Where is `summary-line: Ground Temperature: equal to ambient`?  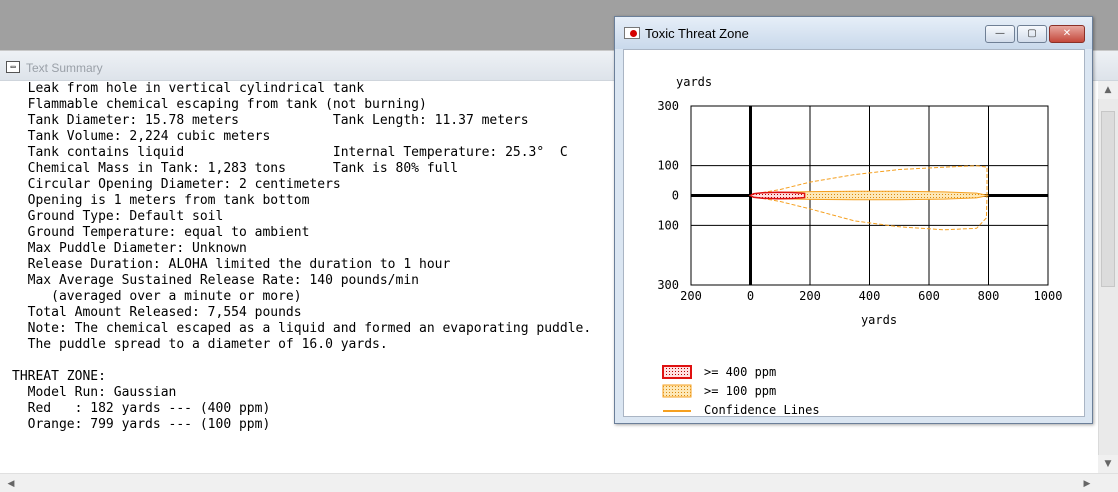 summary-line: Ground Temperature: equal to ambient is located at coordinates (161, 232).